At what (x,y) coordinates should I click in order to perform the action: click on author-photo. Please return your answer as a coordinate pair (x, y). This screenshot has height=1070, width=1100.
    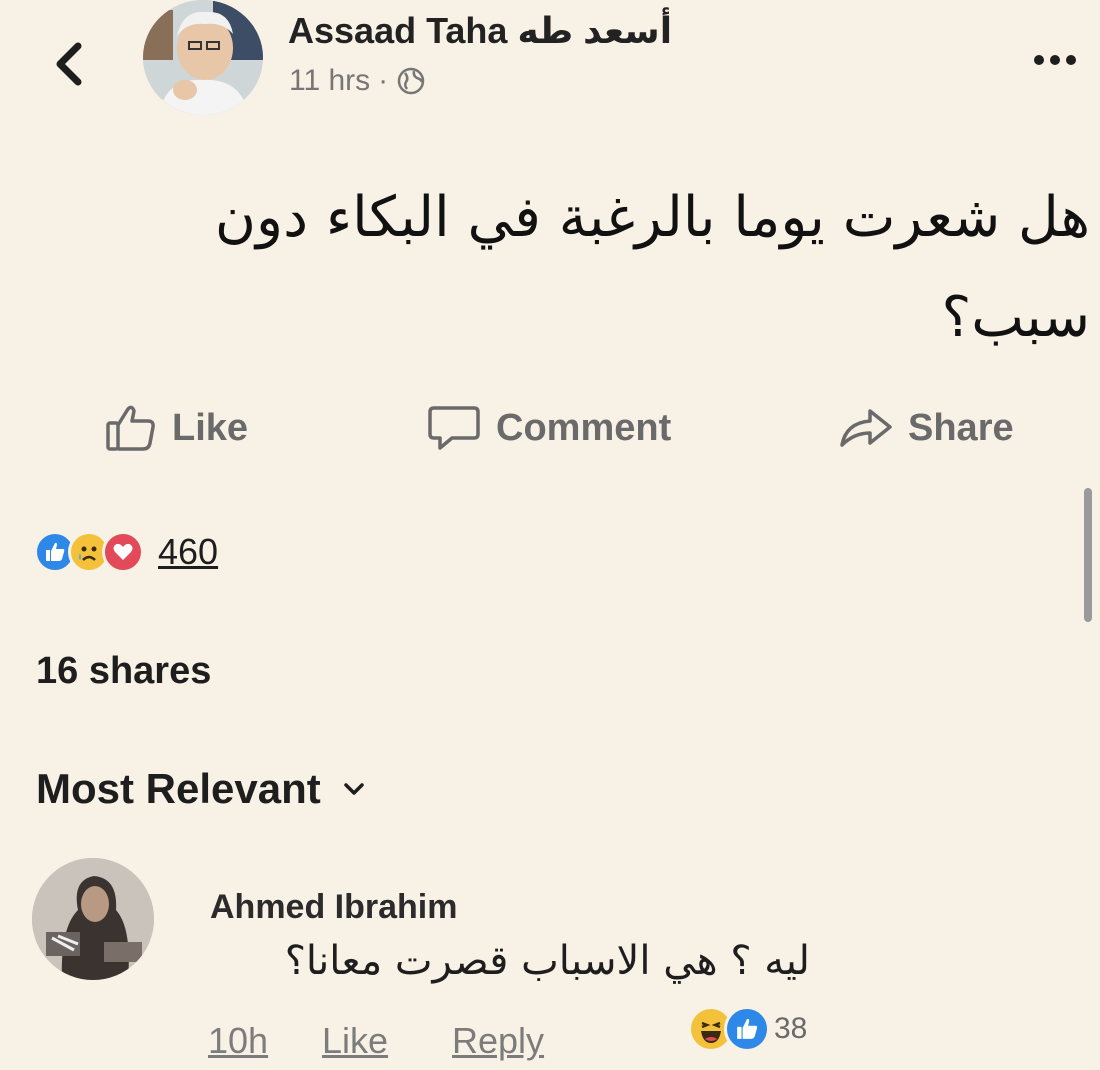
    Looking at the image, I should click on (203, 57).